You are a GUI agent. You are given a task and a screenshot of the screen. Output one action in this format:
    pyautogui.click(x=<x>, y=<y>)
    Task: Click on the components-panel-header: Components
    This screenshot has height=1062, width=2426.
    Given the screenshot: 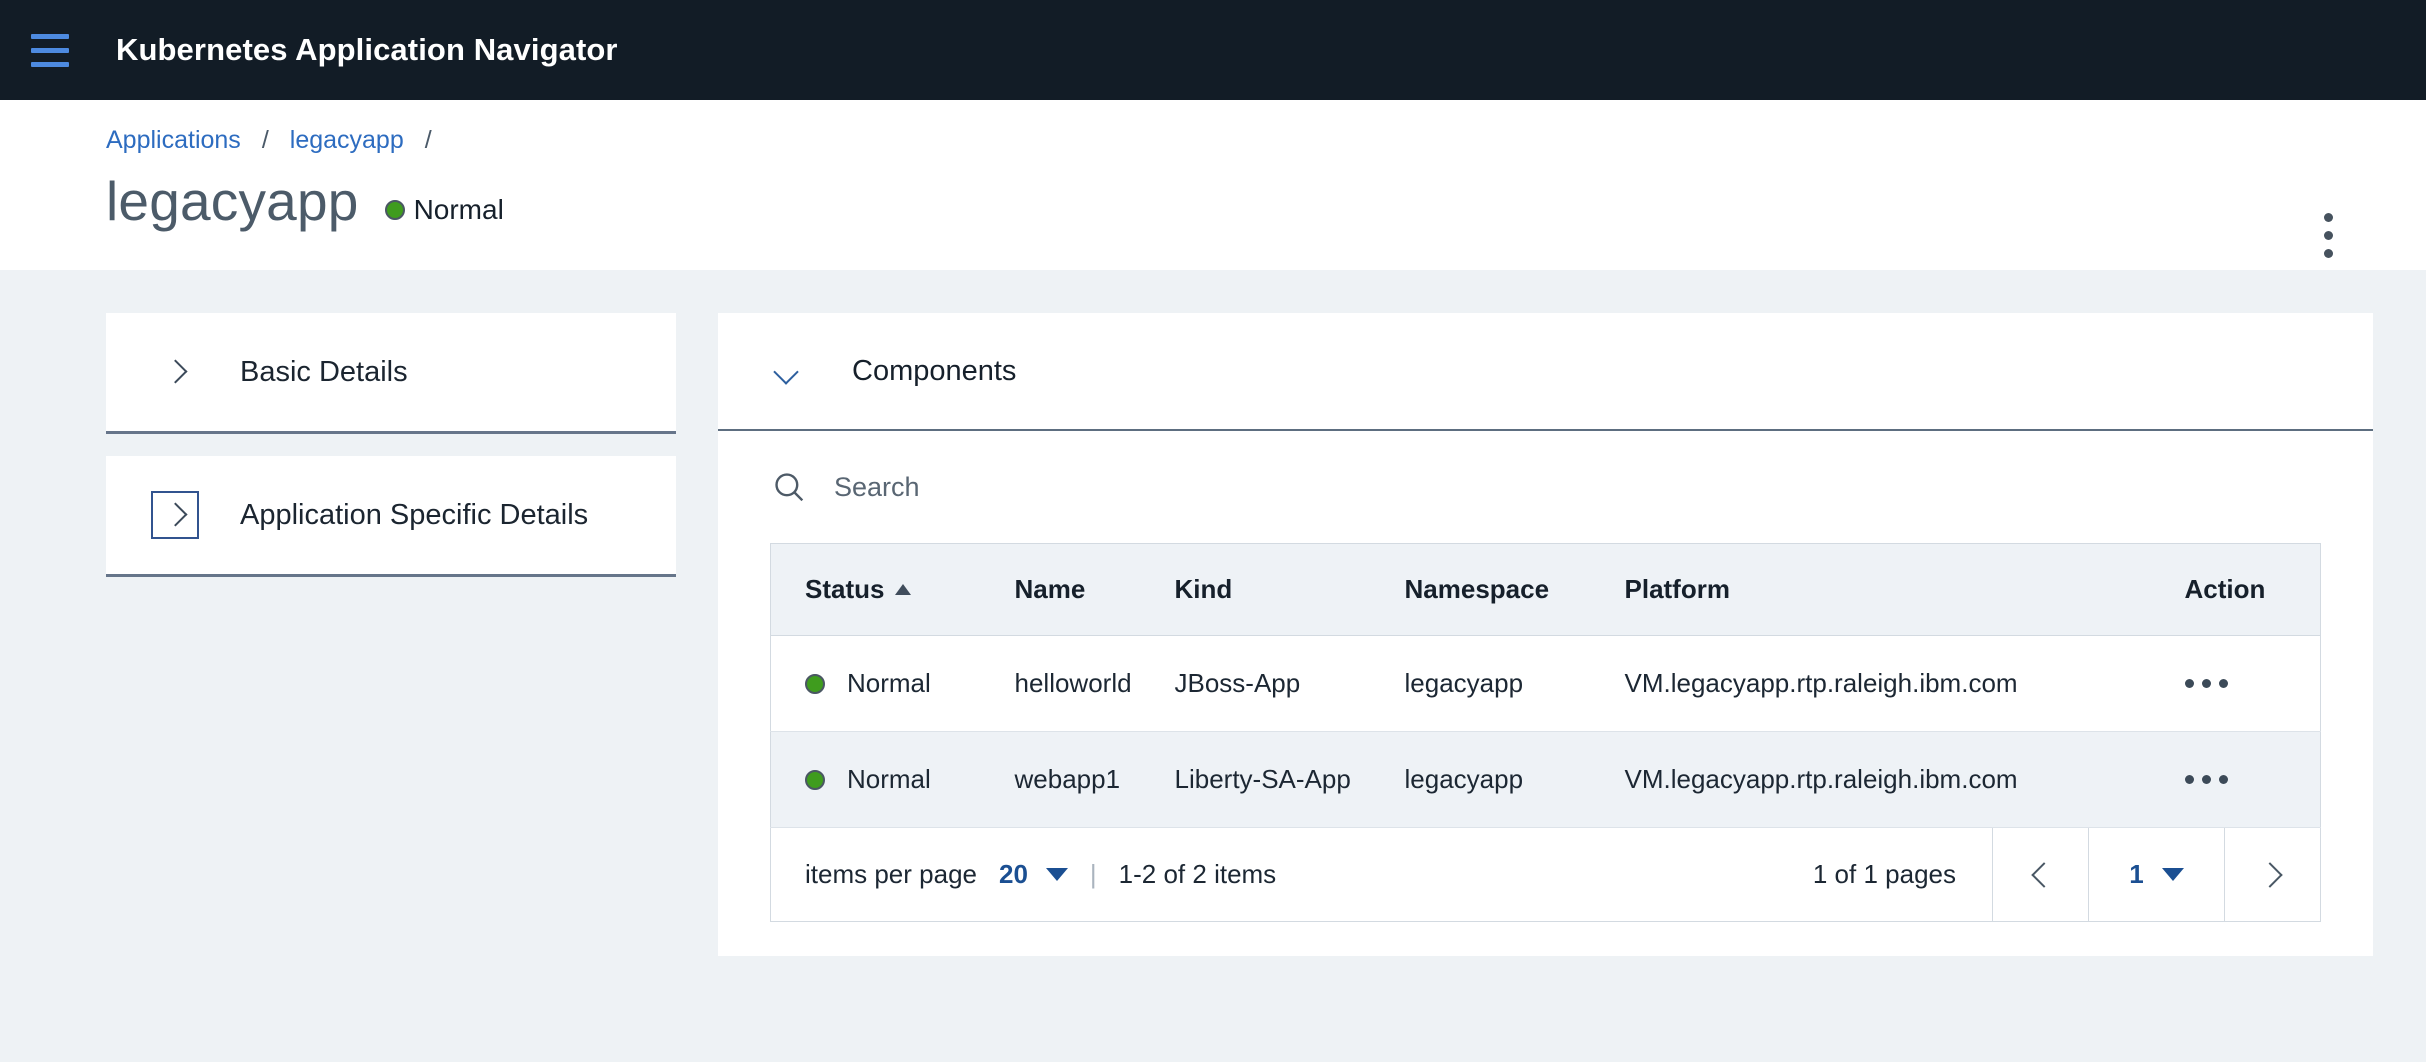 What is the action you would take?
    pyautogui.click(x=1545, y=372)
    